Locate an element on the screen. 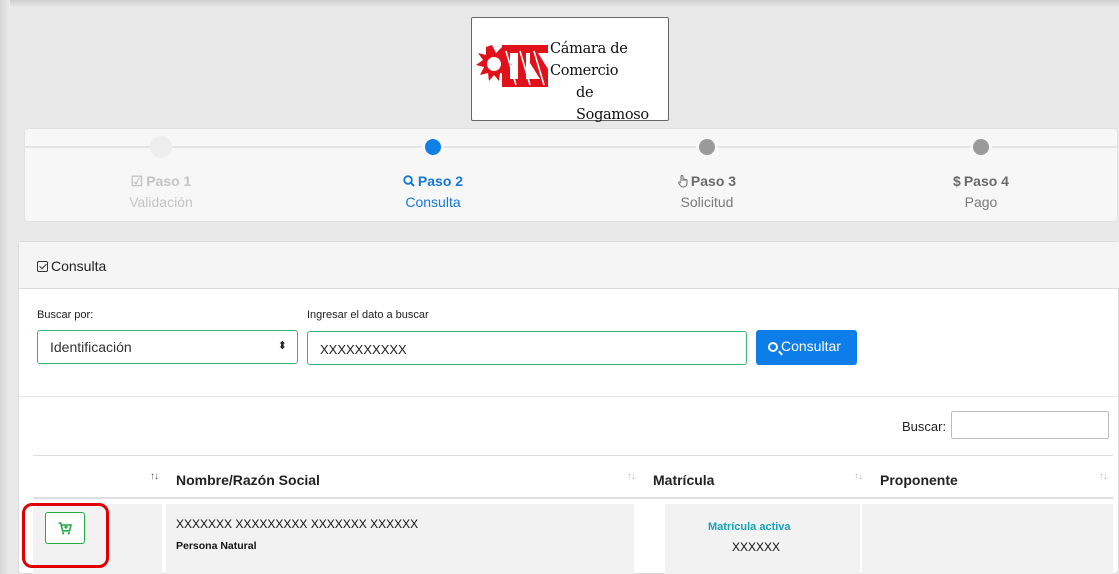 The height and width of the screenshot is (574, 1119). section-divider is located at coordinates (569, 396).